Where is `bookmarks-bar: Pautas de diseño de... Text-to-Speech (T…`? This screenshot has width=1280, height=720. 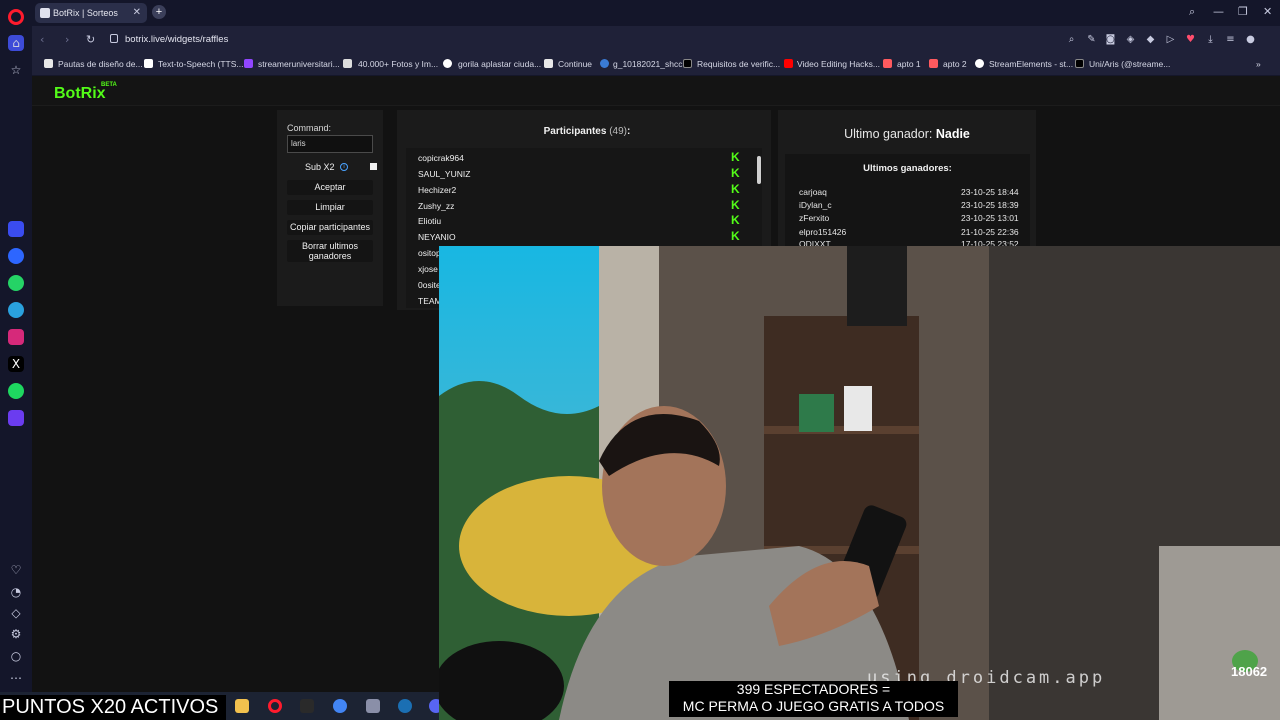 bookmarks-bar: Pautas de diseño de... Text-to-Speech (T… is located at coordinates (656, 65).